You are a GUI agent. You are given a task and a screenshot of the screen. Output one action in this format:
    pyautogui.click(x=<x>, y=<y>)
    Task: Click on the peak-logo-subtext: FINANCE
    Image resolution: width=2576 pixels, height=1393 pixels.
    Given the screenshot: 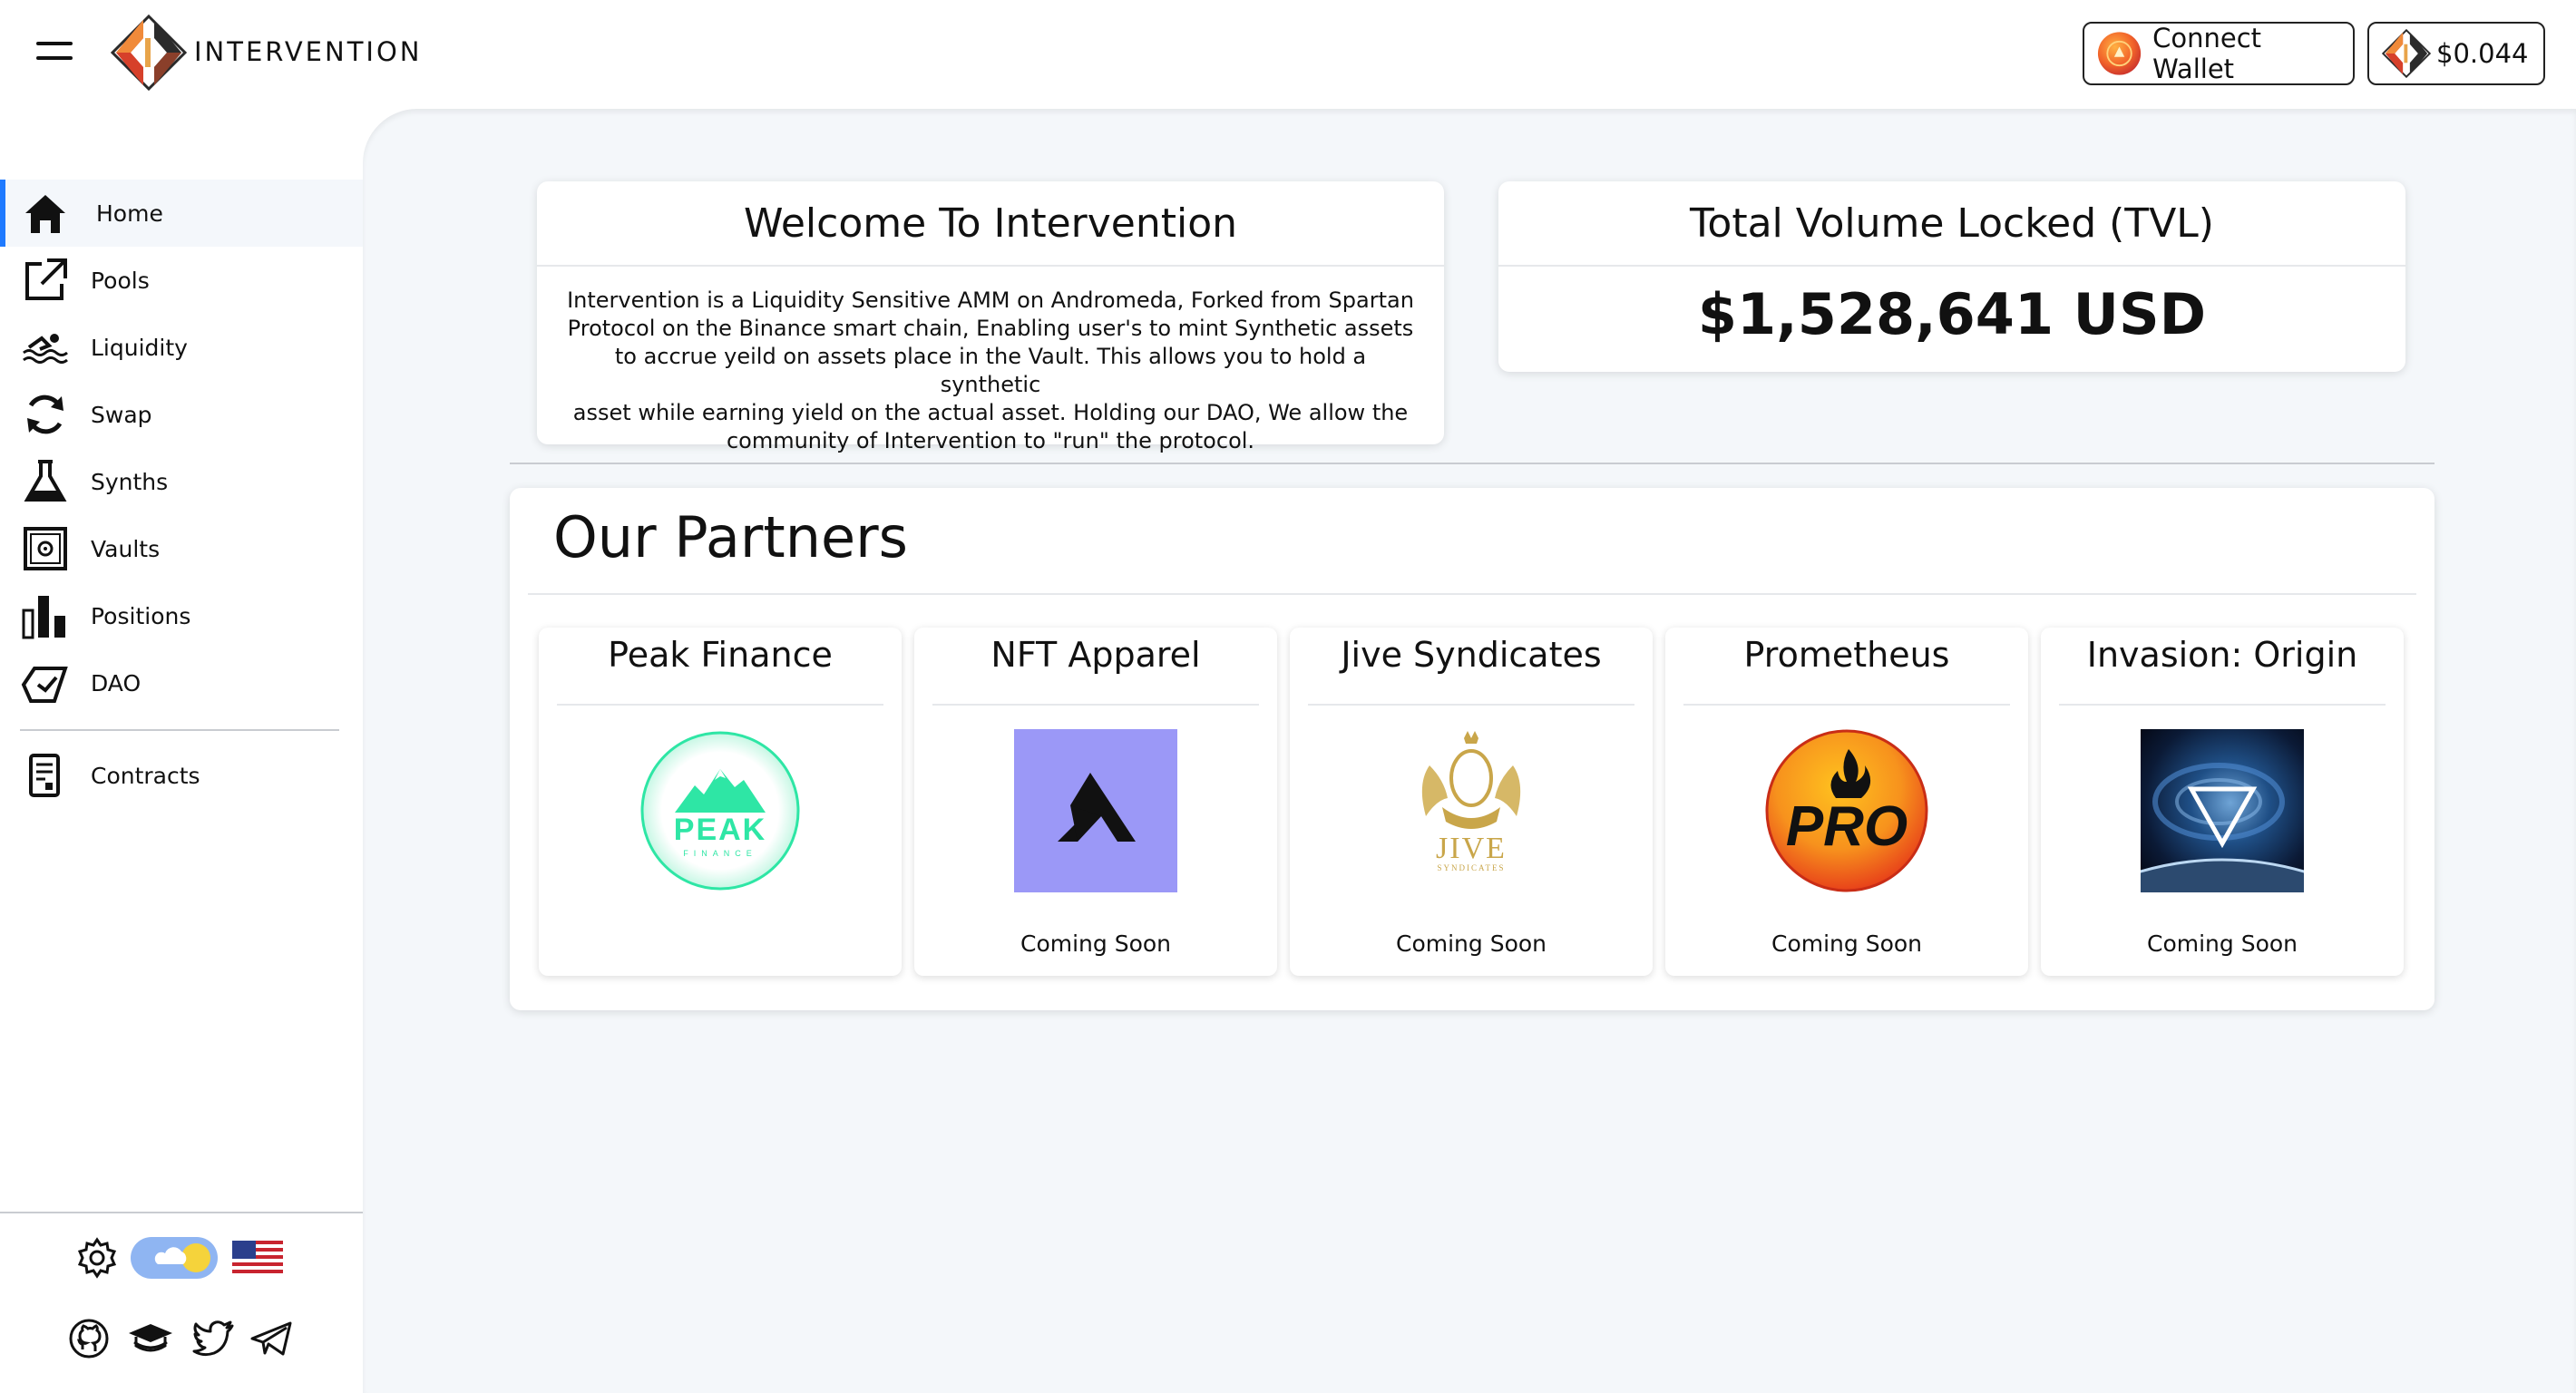 What is the action you would take?
    pyautogui.click(x=720, y=853)
    